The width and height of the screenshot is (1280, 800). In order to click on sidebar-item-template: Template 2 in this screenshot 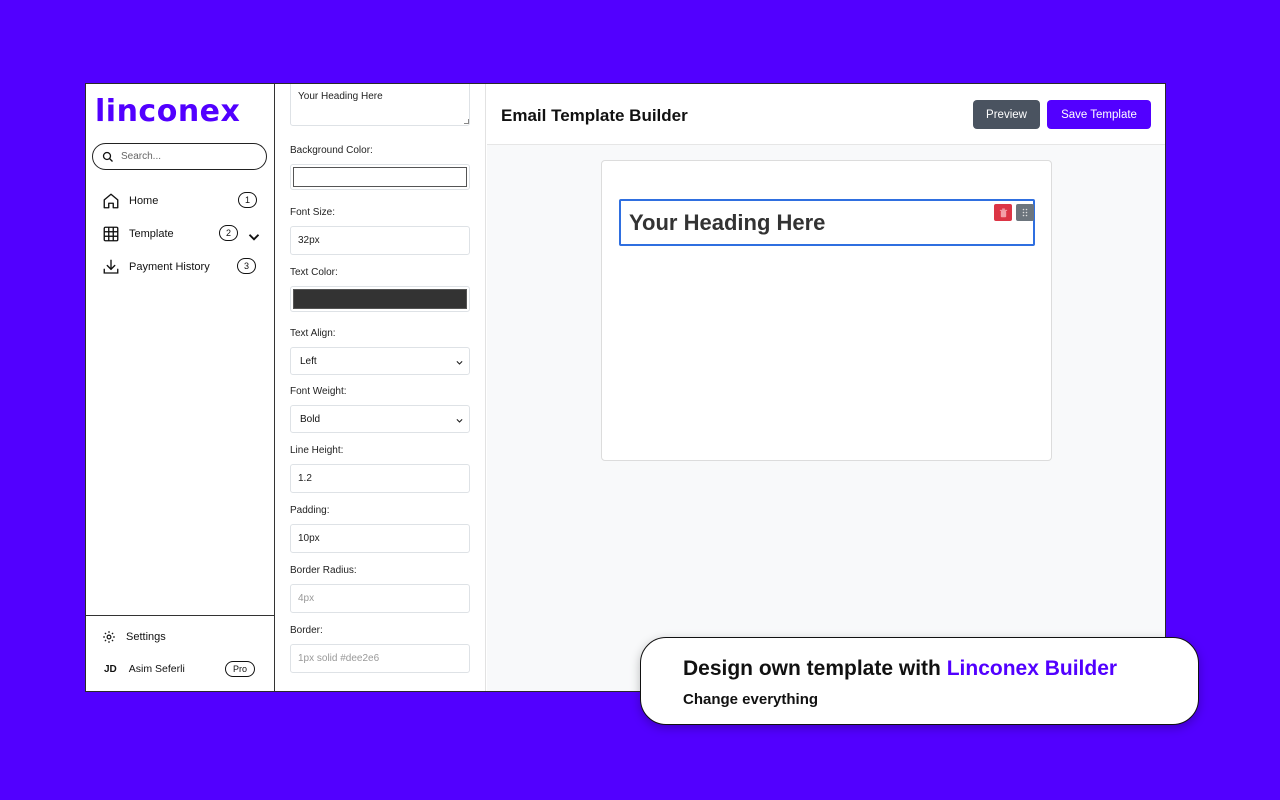, I will do `click(180, 233)`.